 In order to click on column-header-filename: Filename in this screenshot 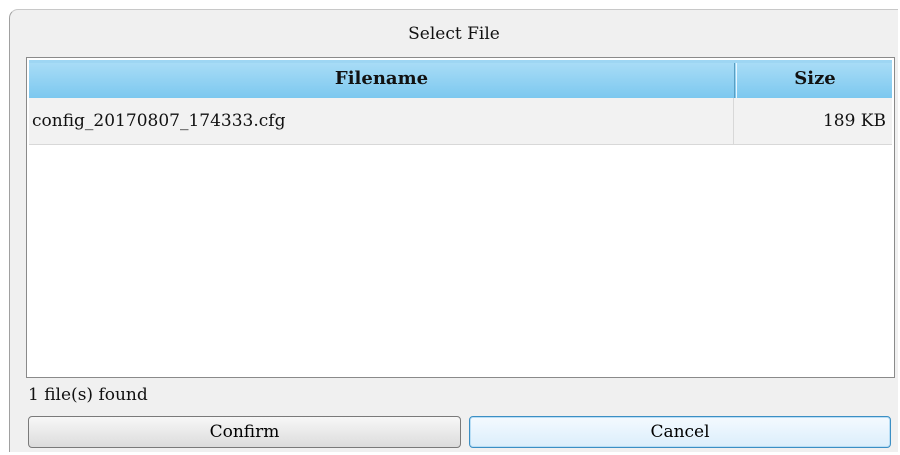, I will do `click(382, 80)`.